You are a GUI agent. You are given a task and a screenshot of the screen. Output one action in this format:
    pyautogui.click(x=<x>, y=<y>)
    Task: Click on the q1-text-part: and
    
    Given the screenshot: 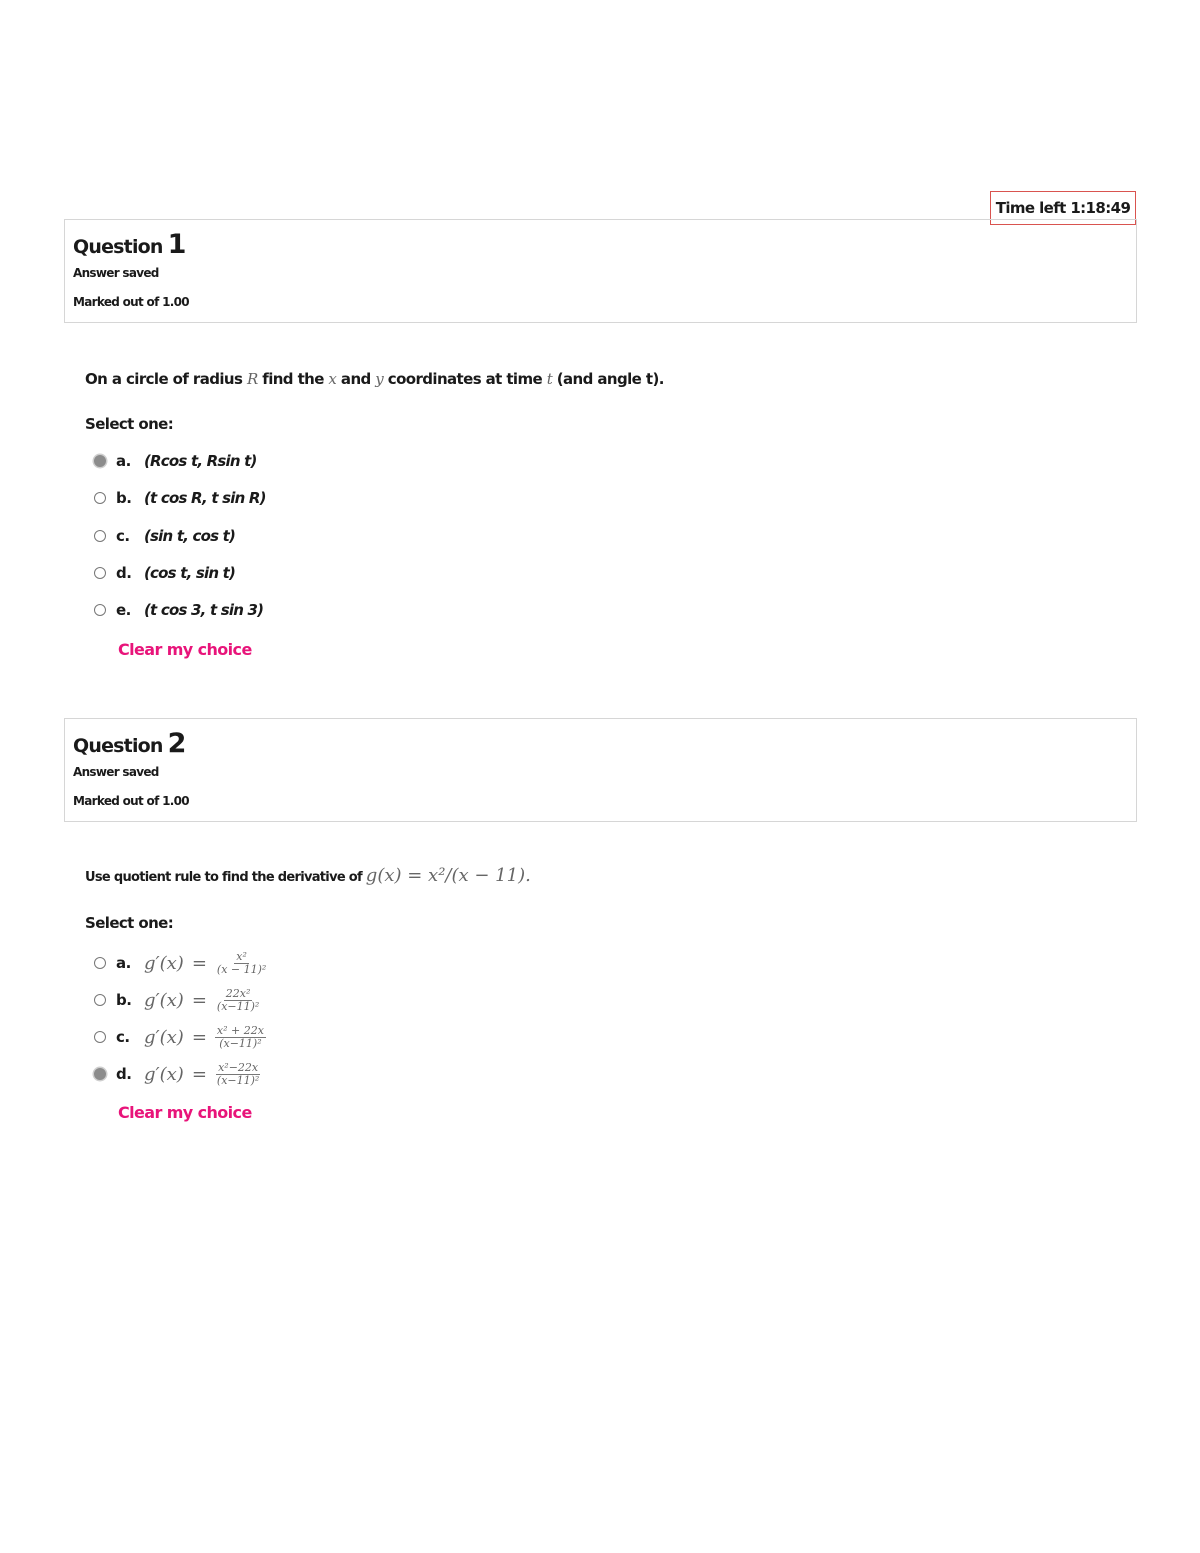 What is the action you would take?
    pyautogui.click(x=356, y=379)
    